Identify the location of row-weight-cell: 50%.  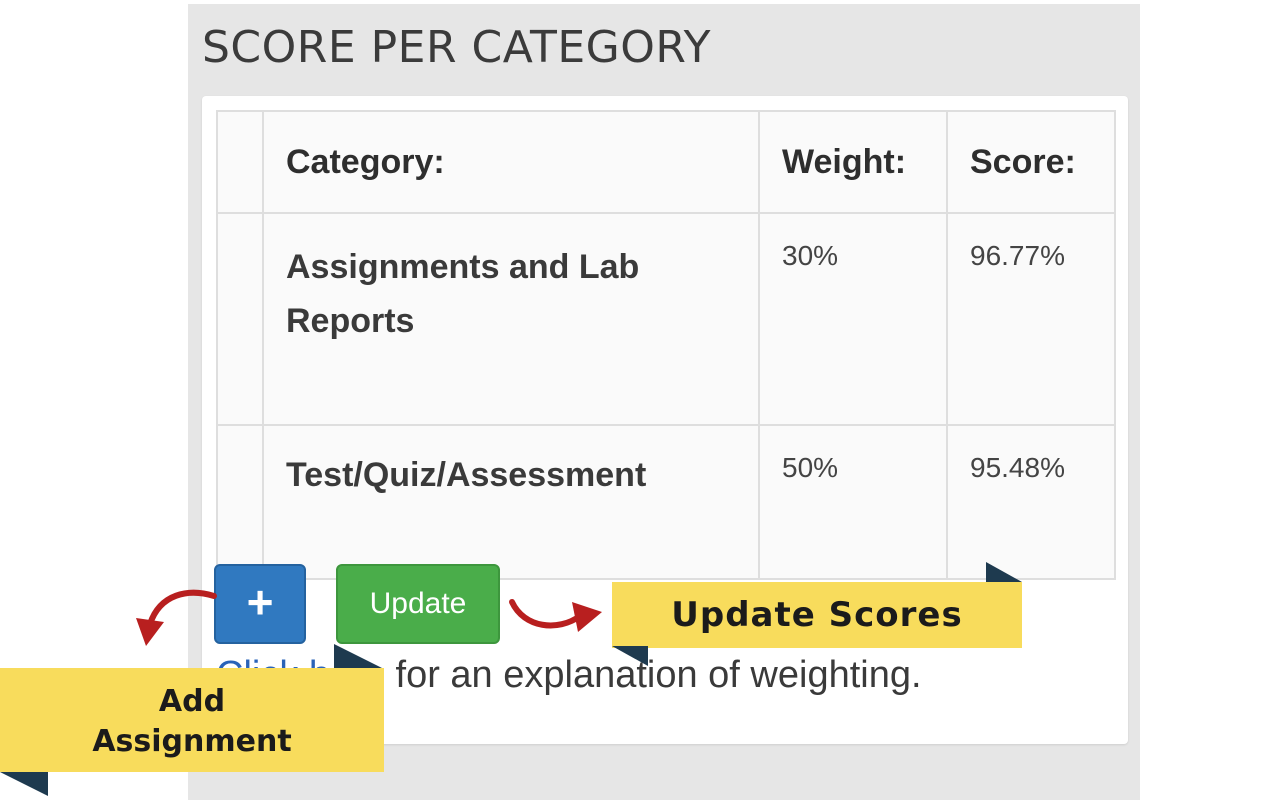
(853, 502).